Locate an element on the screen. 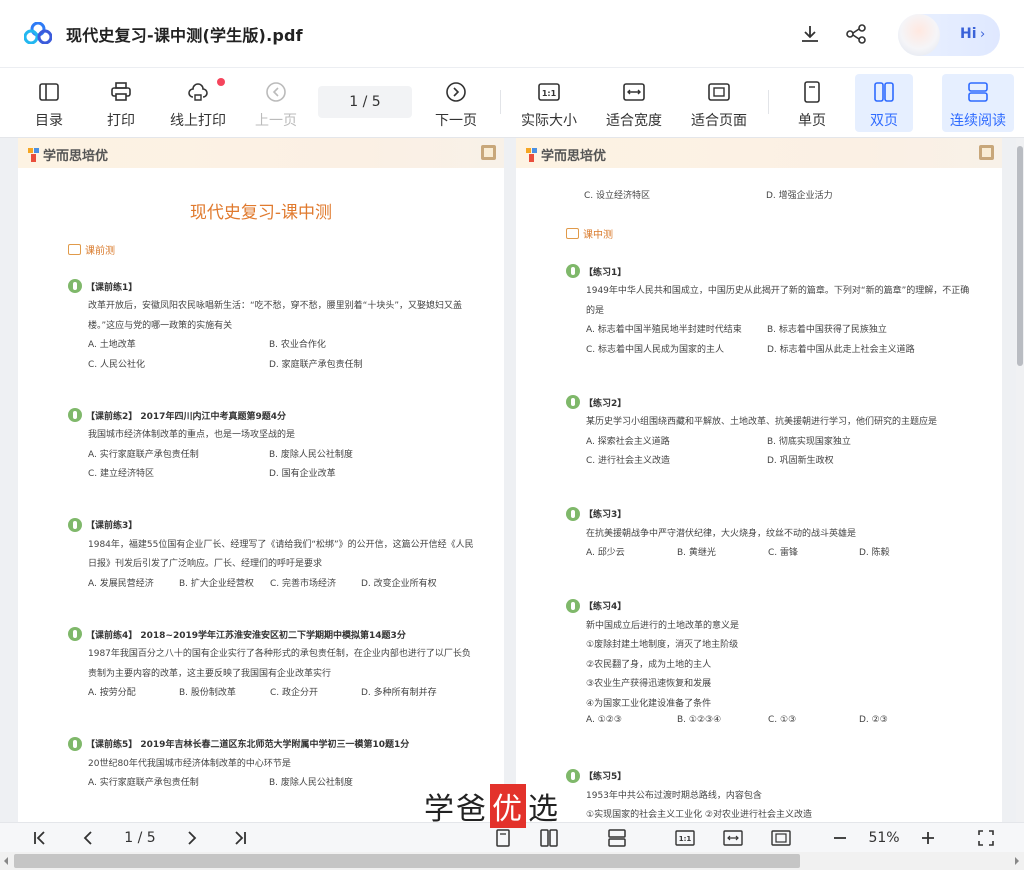 The width and height of the screenshot is (1024, 870). scroll-left-arrow-icon is located at coordinates (6, 861).